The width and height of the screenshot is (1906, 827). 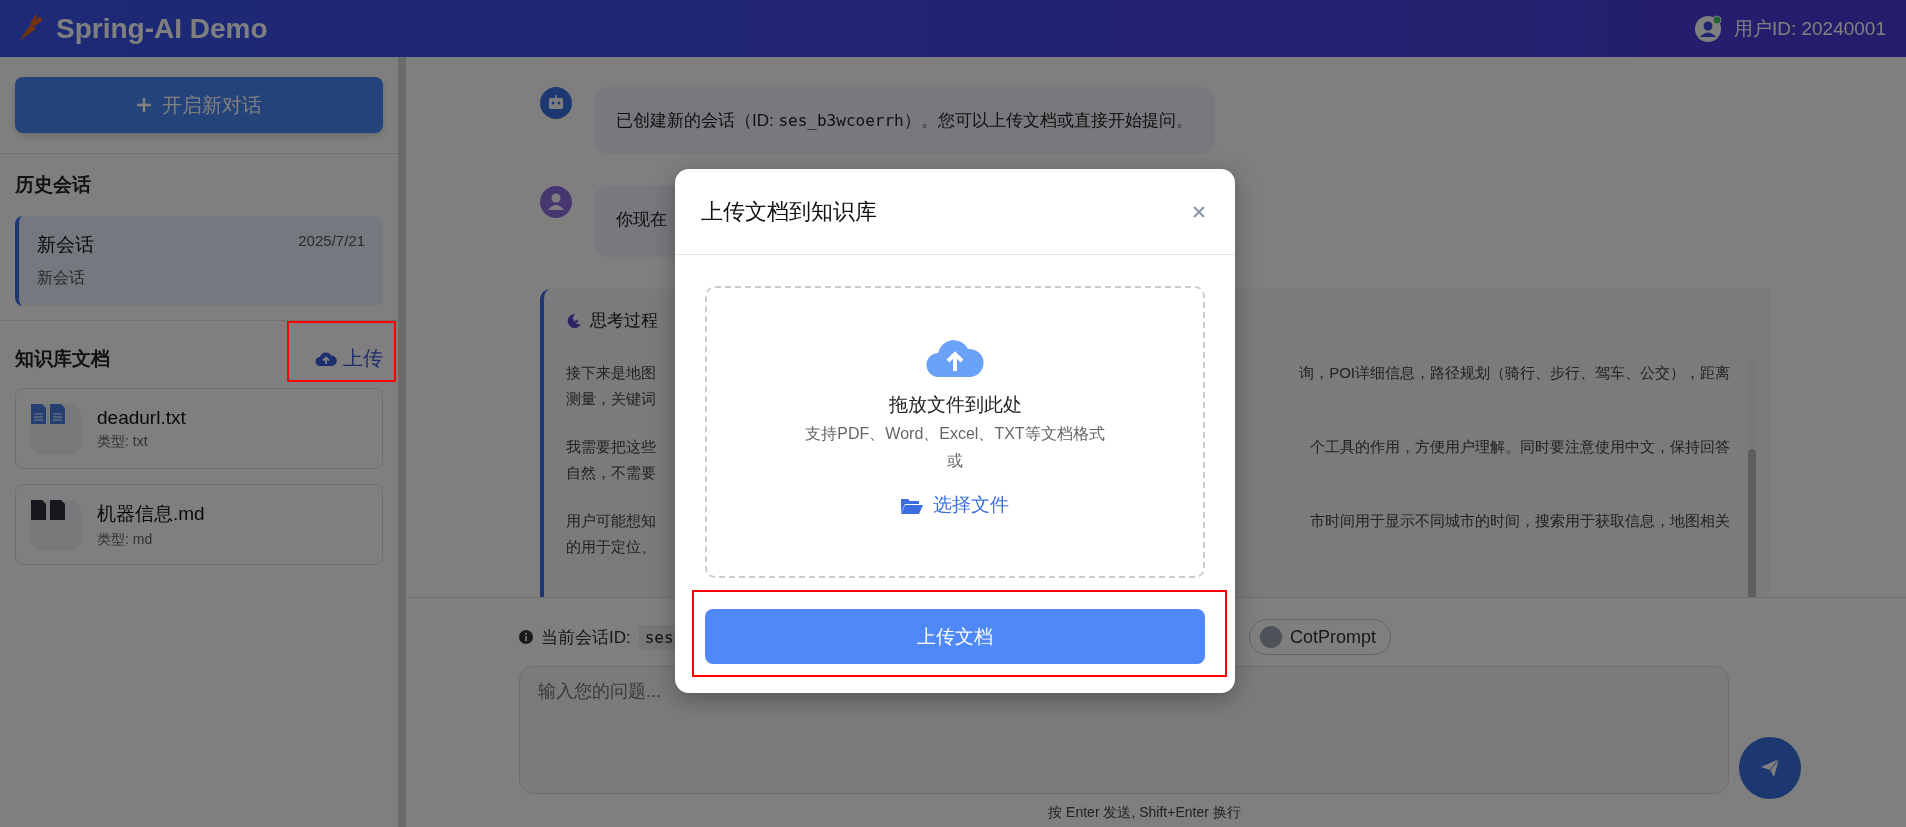 I want to click on thinking-text: 自然，不需要, so click(x=611, y=473).